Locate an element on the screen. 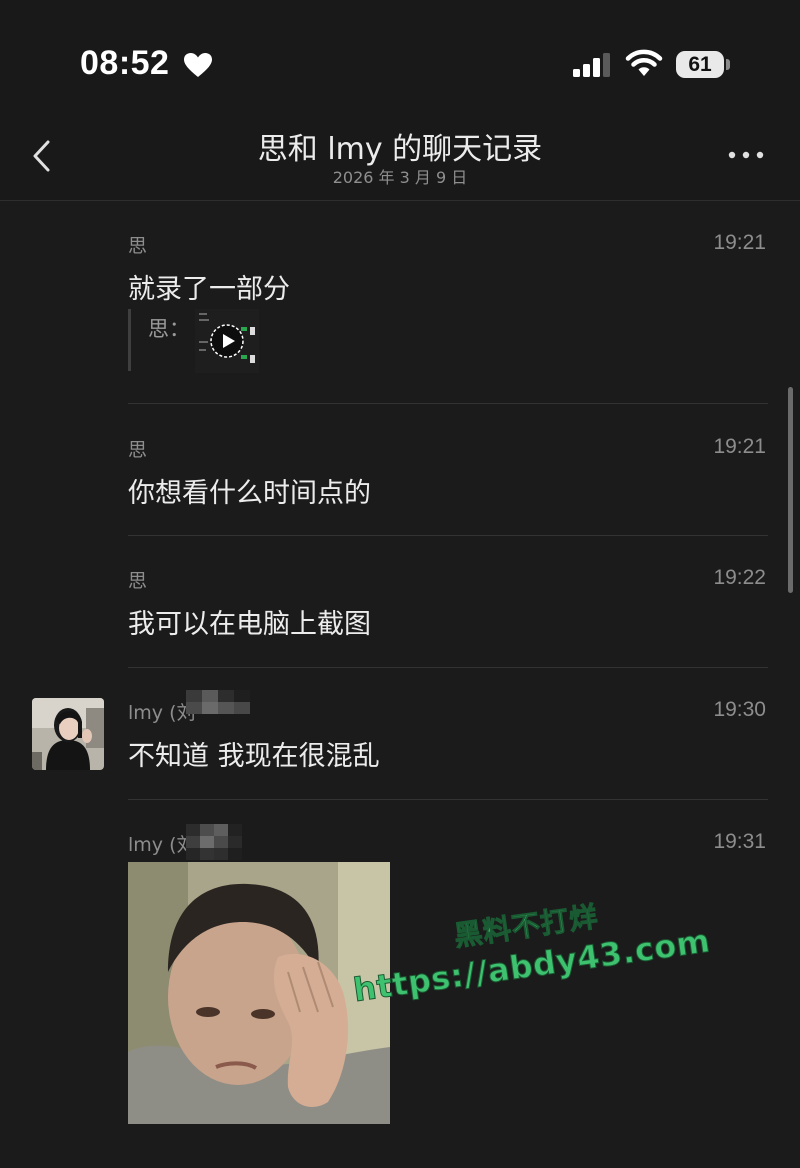  wifi-icon is located at coordinates (644, 62).